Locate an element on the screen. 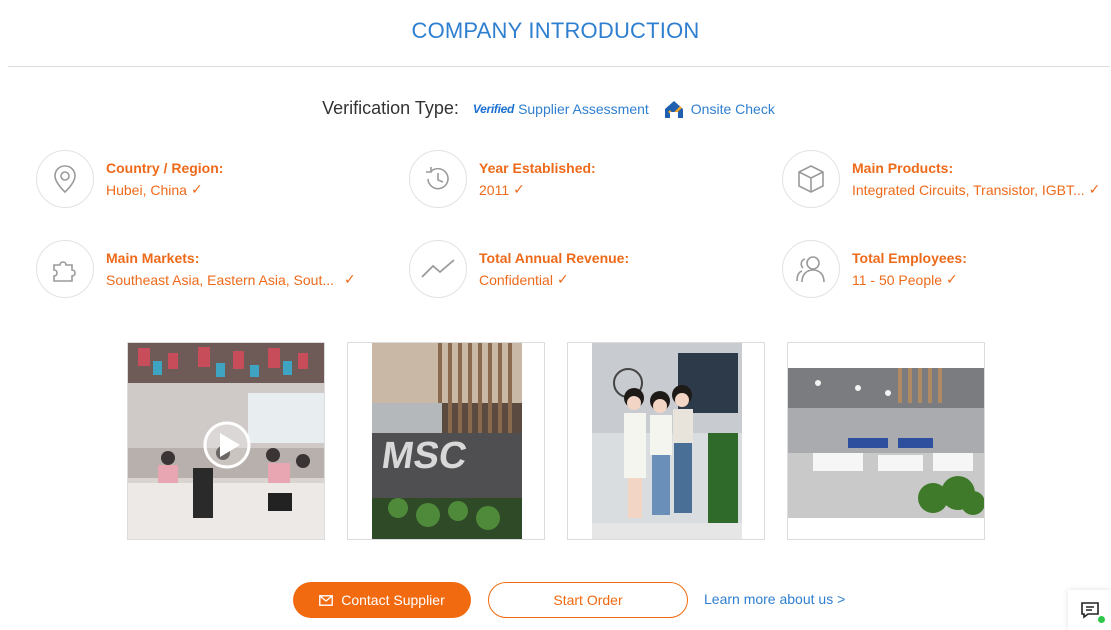 The image size is (1111, 630). svg-text: MSC is located at coordinates (424, 455).